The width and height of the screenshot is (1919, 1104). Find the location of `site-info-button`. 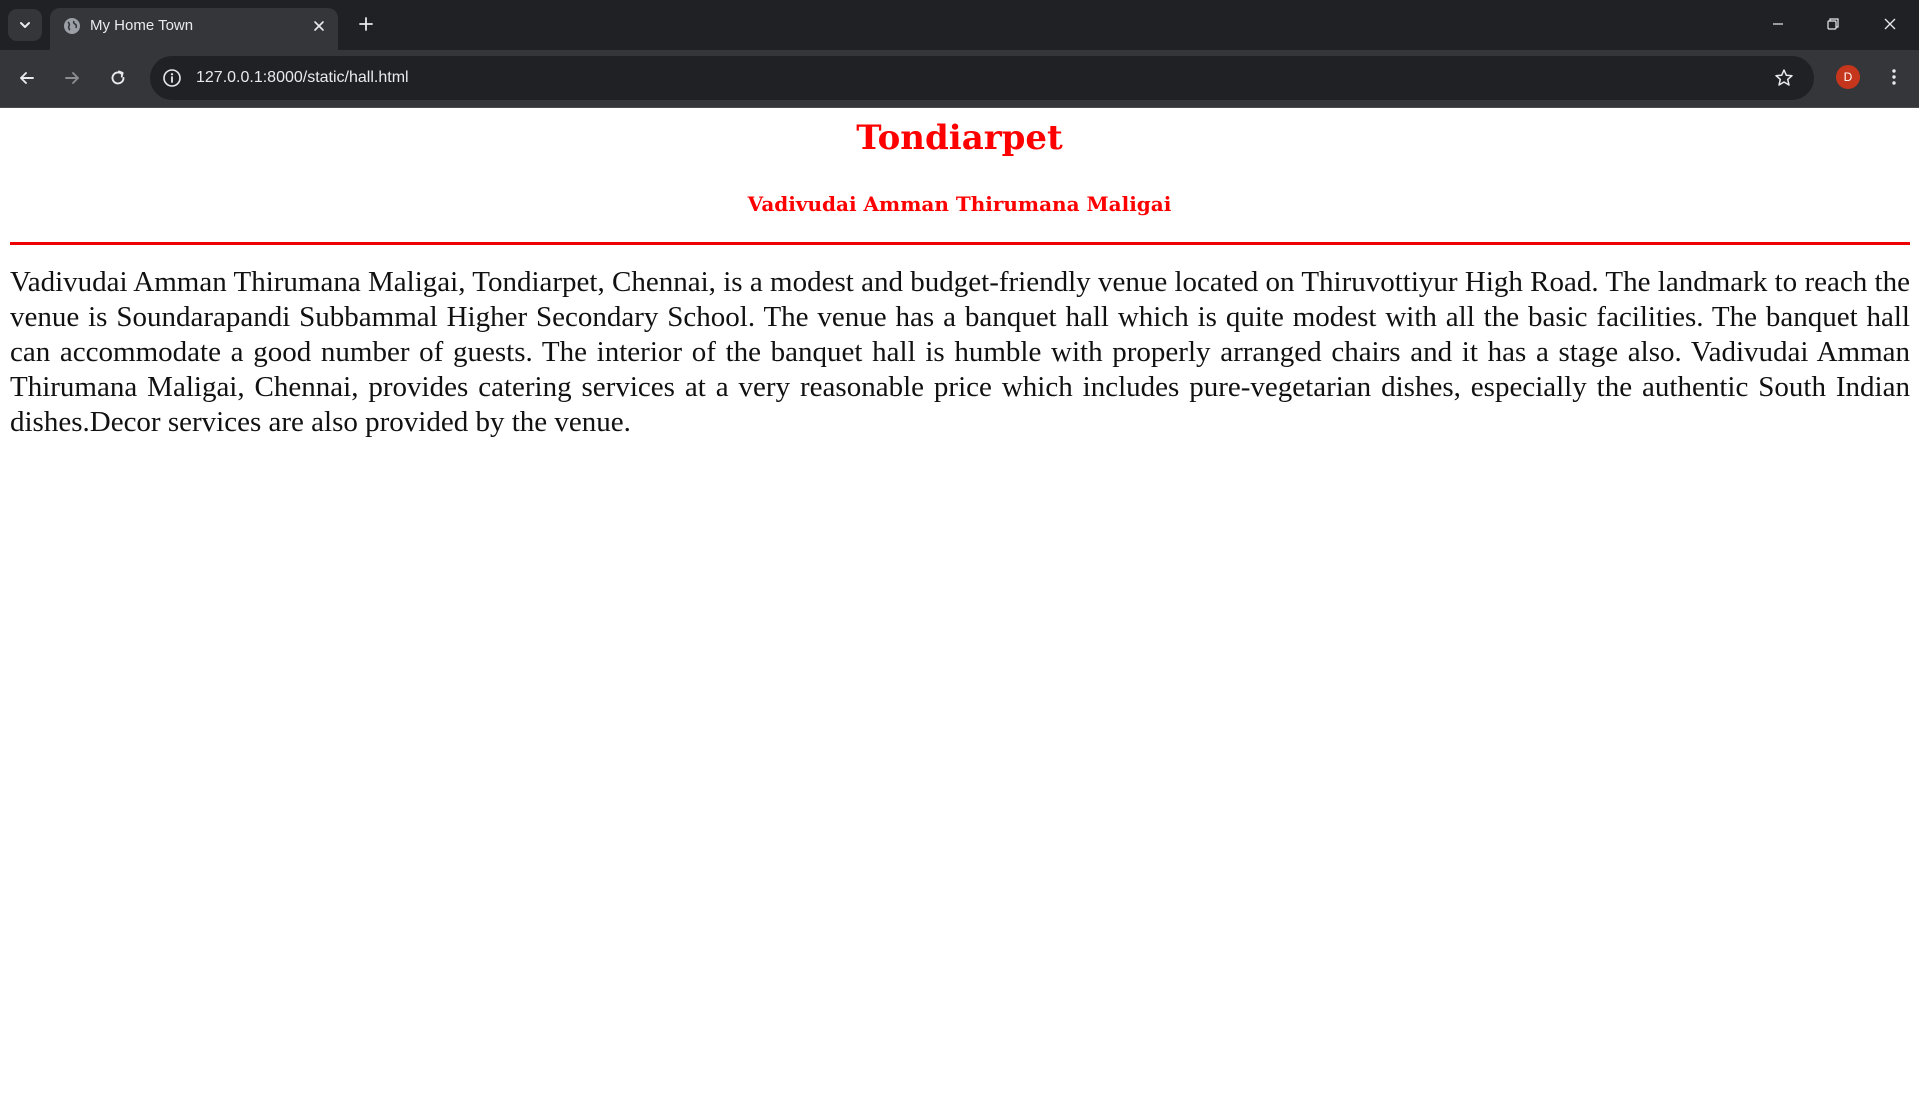

site-info-button is located at coordinates (172, 78).